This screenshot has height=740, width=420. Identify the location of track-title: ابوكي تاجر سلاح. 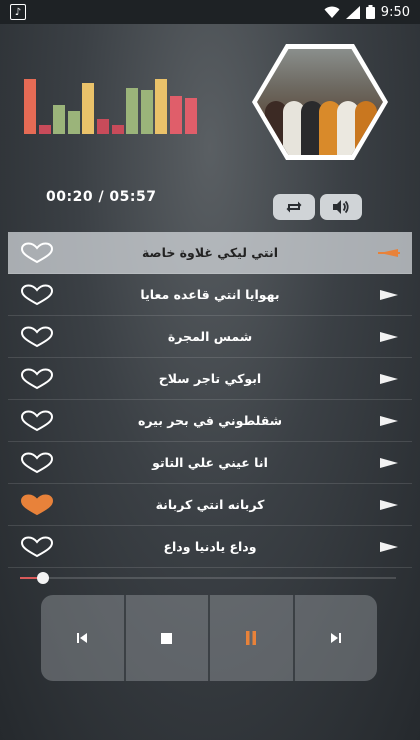
(210, 378).